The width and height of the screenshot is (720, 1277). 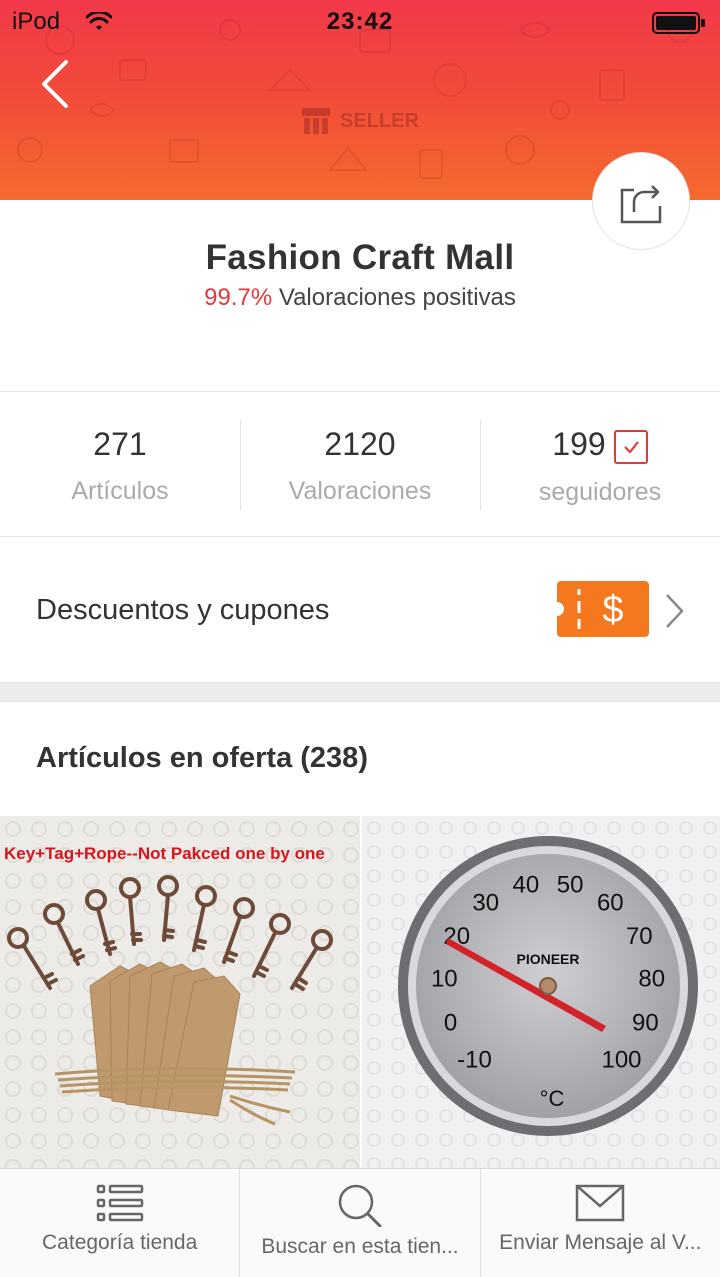 What do you see at coordinates (360, 1205) in the screenshot?
I see `search-icon` at bounding box center [360, 1205].